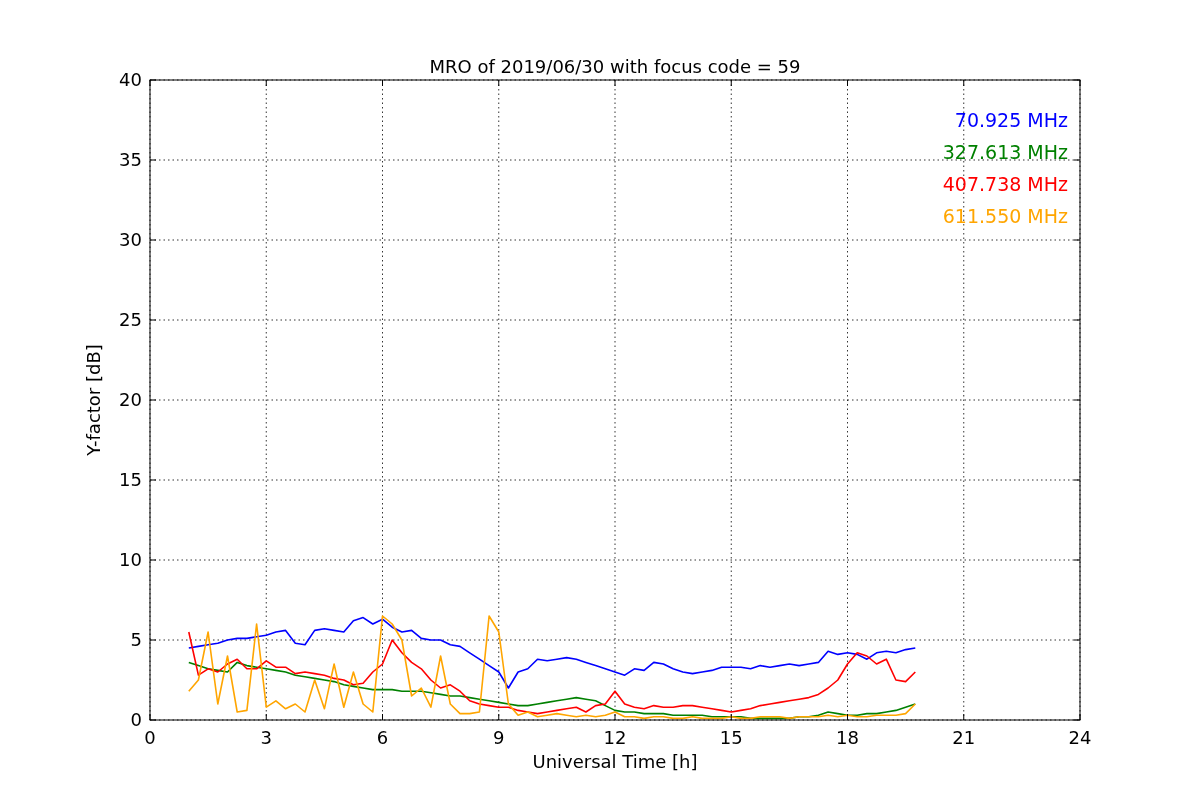 Image resolution: width=1200 pixels, height=800 pixels. I want to click on tick-label: 18, so click(847, 737).